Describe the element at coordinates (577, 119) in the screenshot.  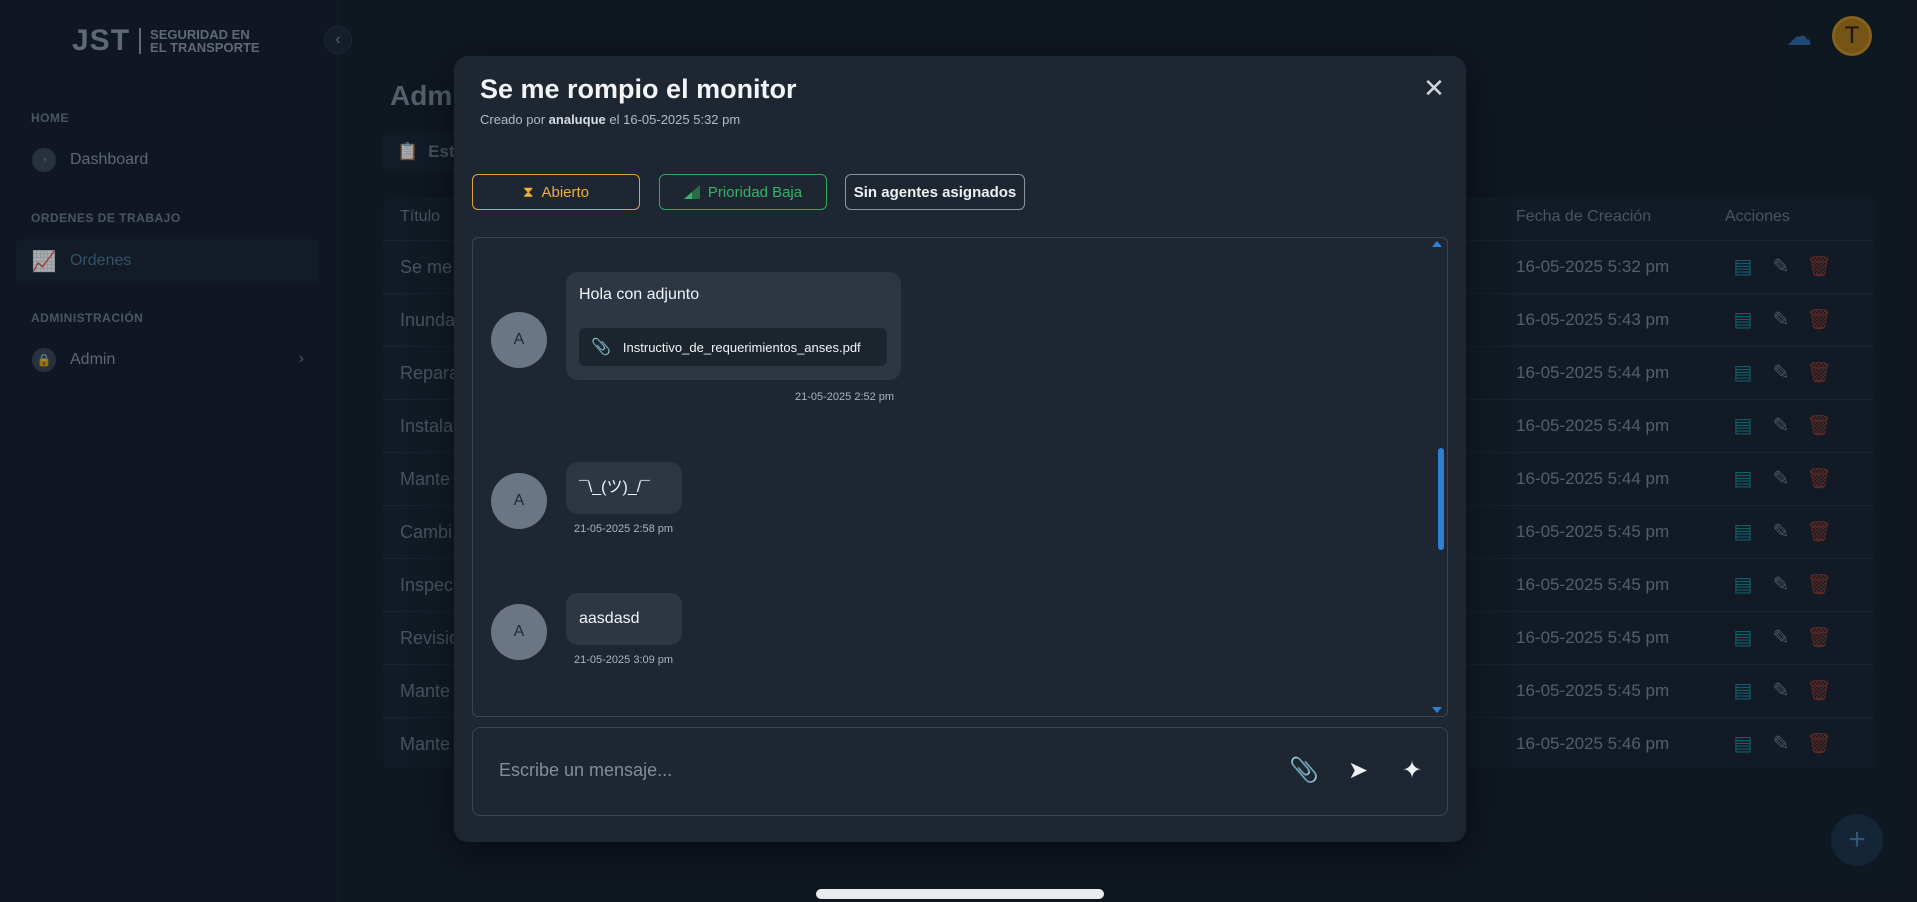
I see `author-name: analuque` at that location.